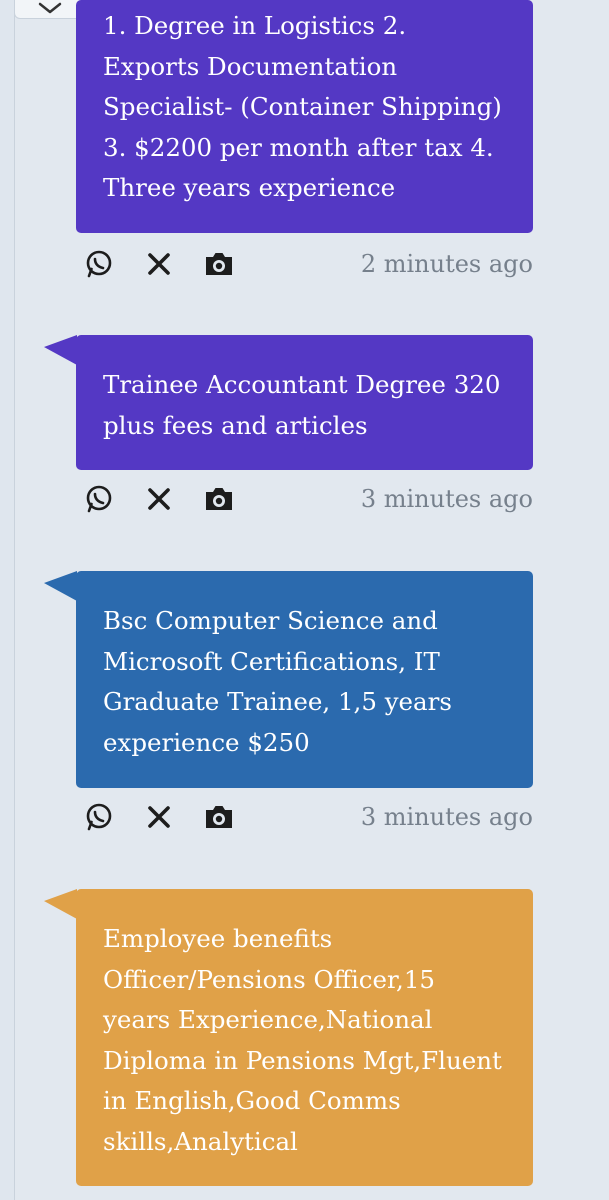  Describe the element at coordinates (7, 600) in the screenshot. I see `left-rail` at that location.